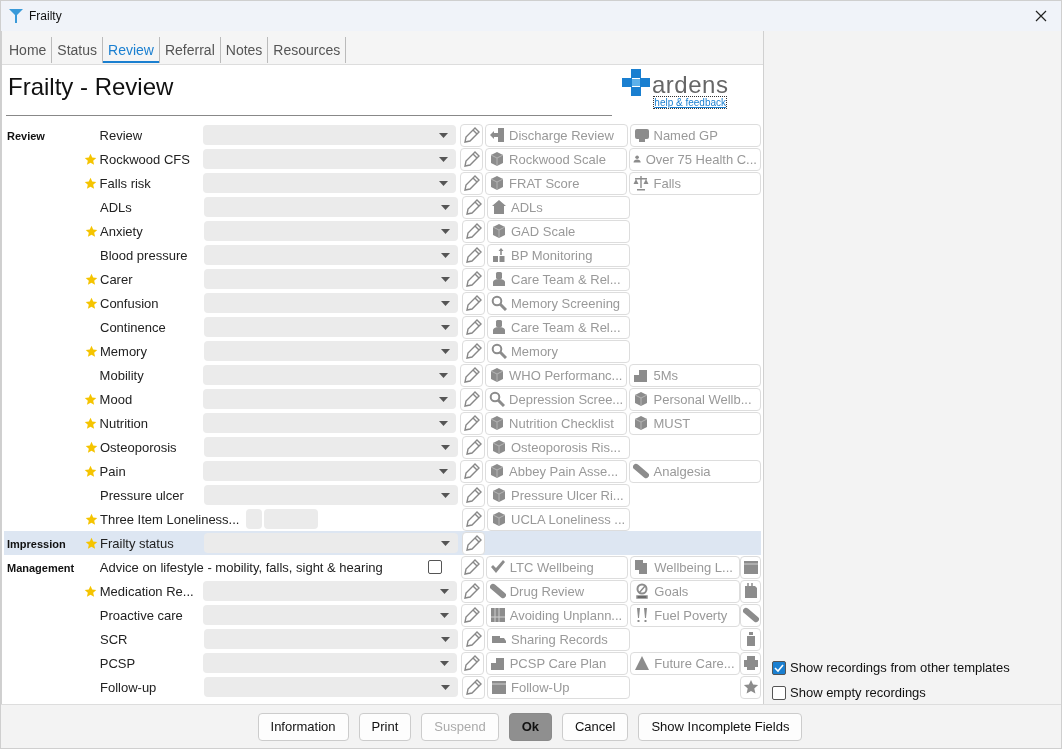  Describe the element at coordinates (720, 726) in the screenshot. I see `dialog-button: Show Incomplete Fields` at that location.